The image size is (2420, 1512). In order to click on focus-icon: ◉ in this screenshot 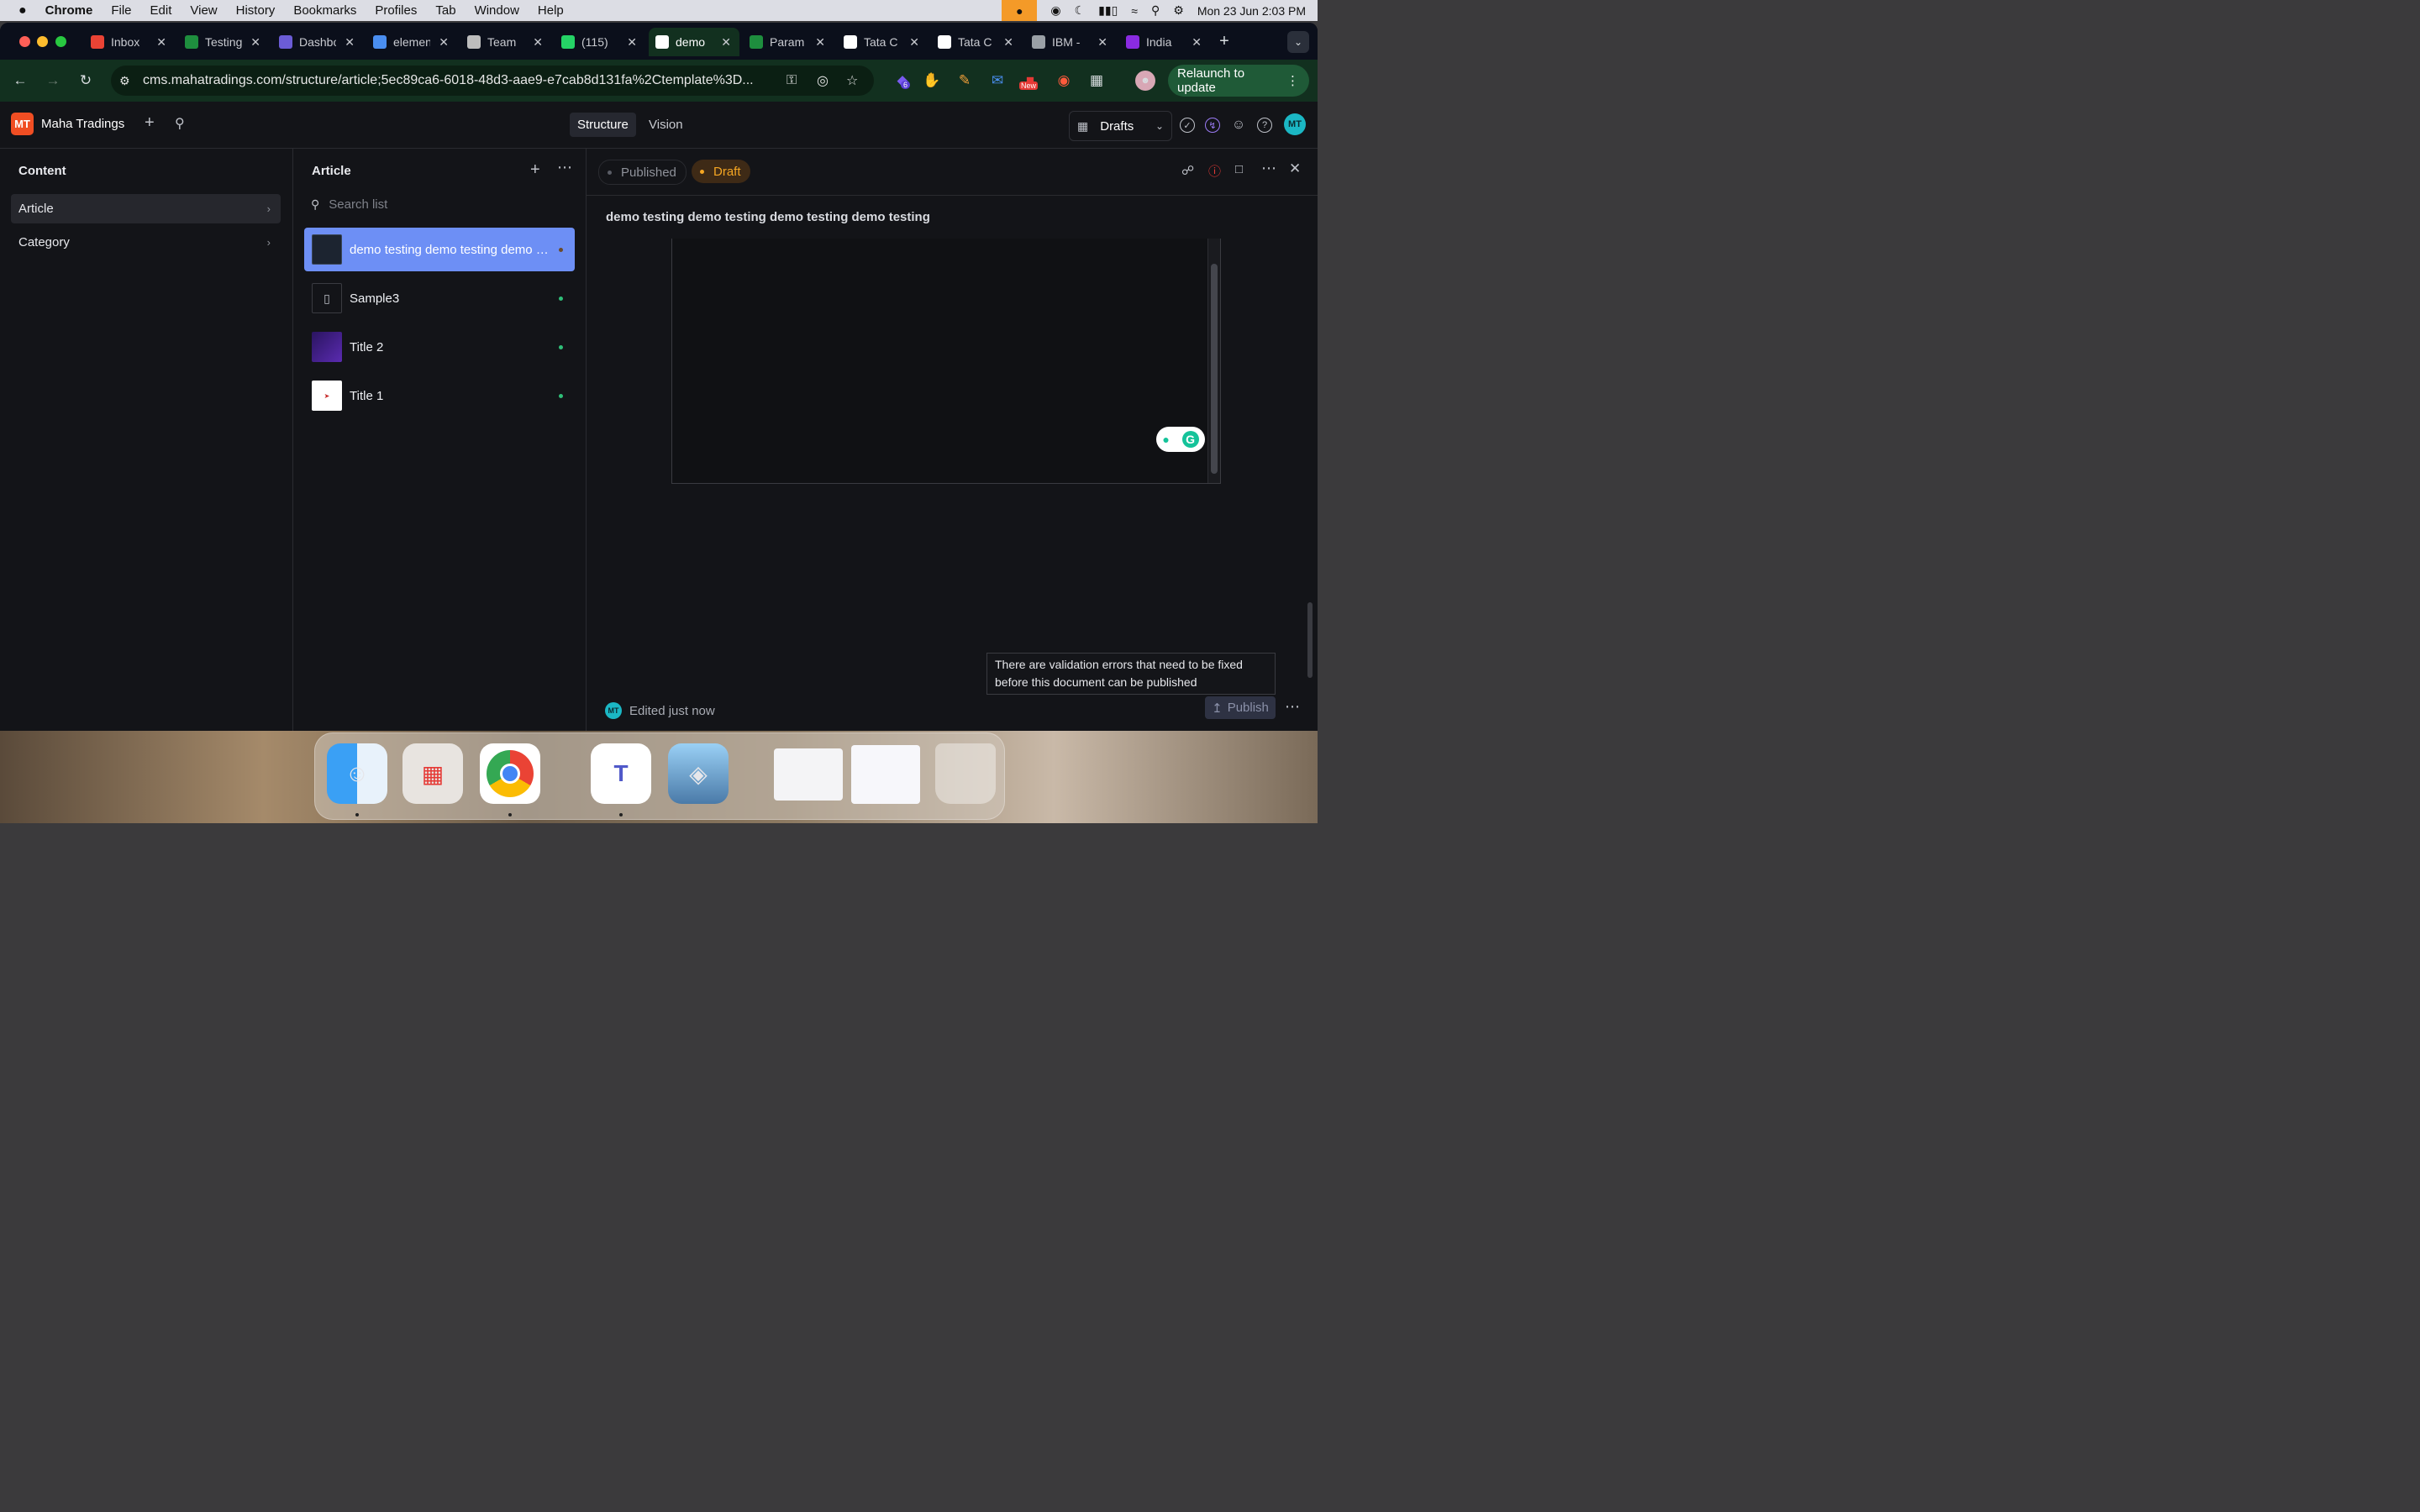, I will do `click(1055, 10)`.